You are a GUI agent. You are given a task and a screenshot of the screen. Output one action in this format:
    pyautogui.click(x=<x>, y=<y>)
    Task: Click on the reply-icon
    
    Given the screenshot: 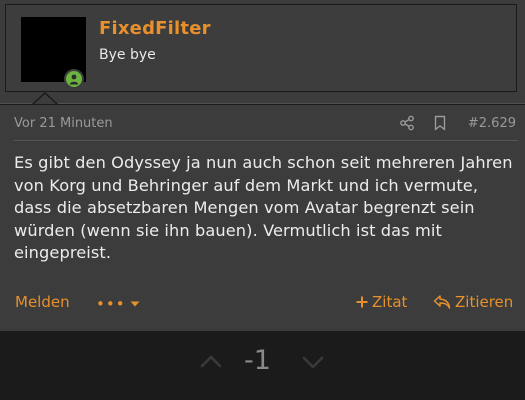 What is the action you would take?
    pyautogui.click(x=442, y=302)
    